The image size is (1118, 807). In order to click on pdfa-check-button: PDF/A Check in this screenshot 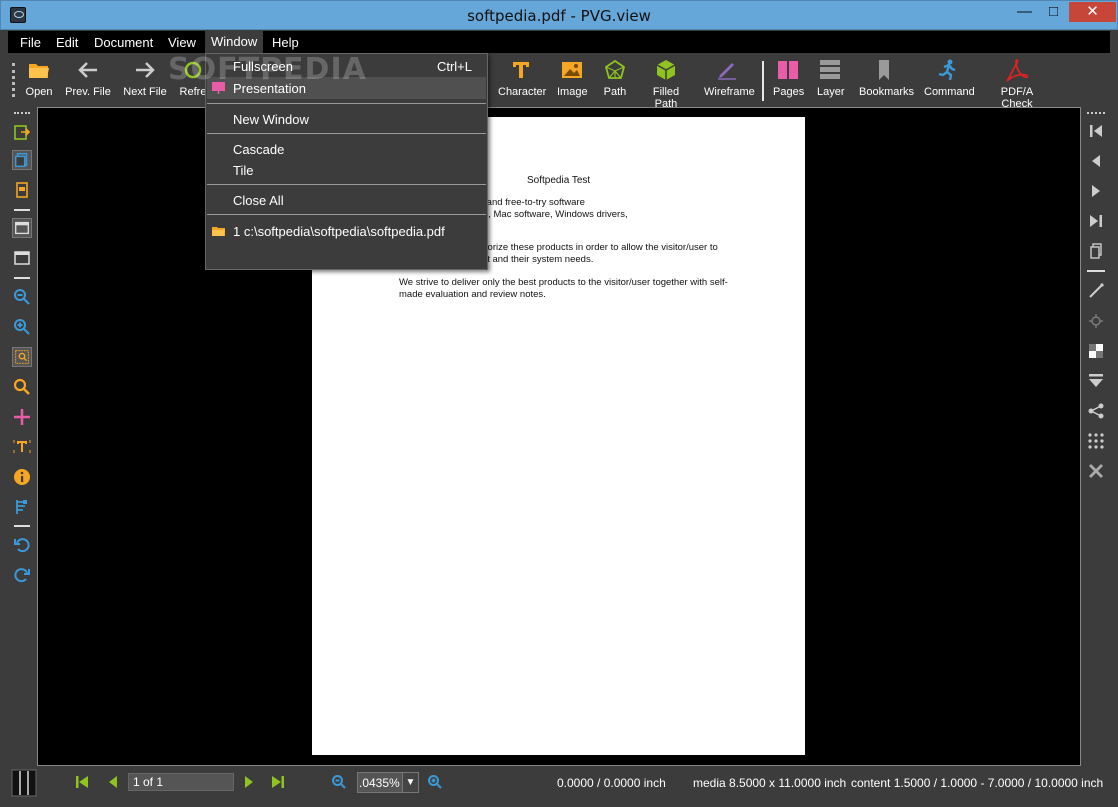, I will do `click(1017, 84)`.